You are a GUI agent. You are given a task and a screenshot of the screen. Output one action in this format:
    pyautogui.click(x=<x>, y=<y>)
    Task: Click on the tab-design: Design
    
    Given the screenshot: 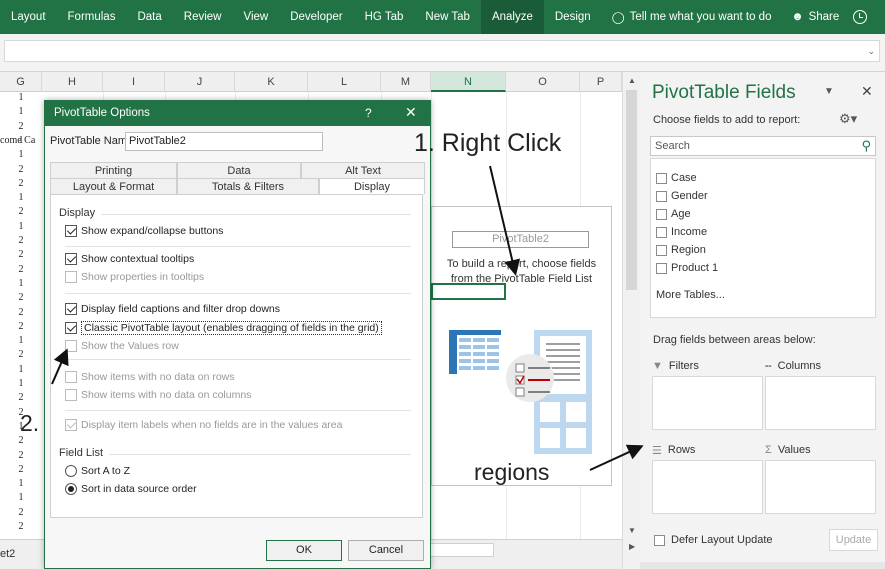 What is the action you would take?
    pyautogui.click(x=573, y=17)
    